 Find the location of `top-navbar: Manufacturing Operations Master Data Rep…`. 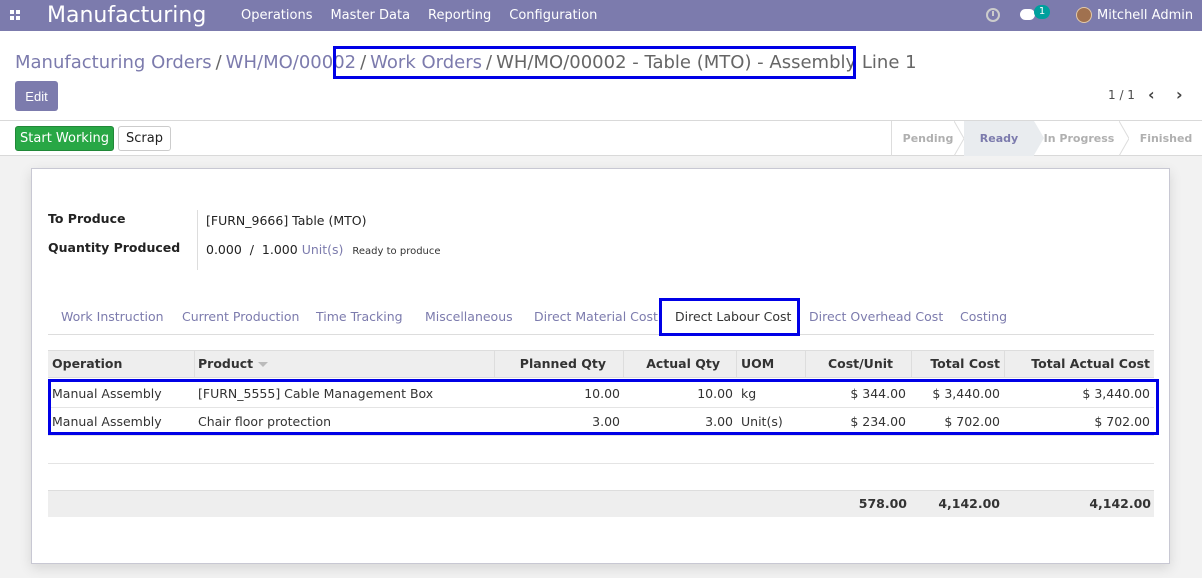

top-navbar: Manufacturing Operations Master Data Rep… is located at coordinates (601, 15).